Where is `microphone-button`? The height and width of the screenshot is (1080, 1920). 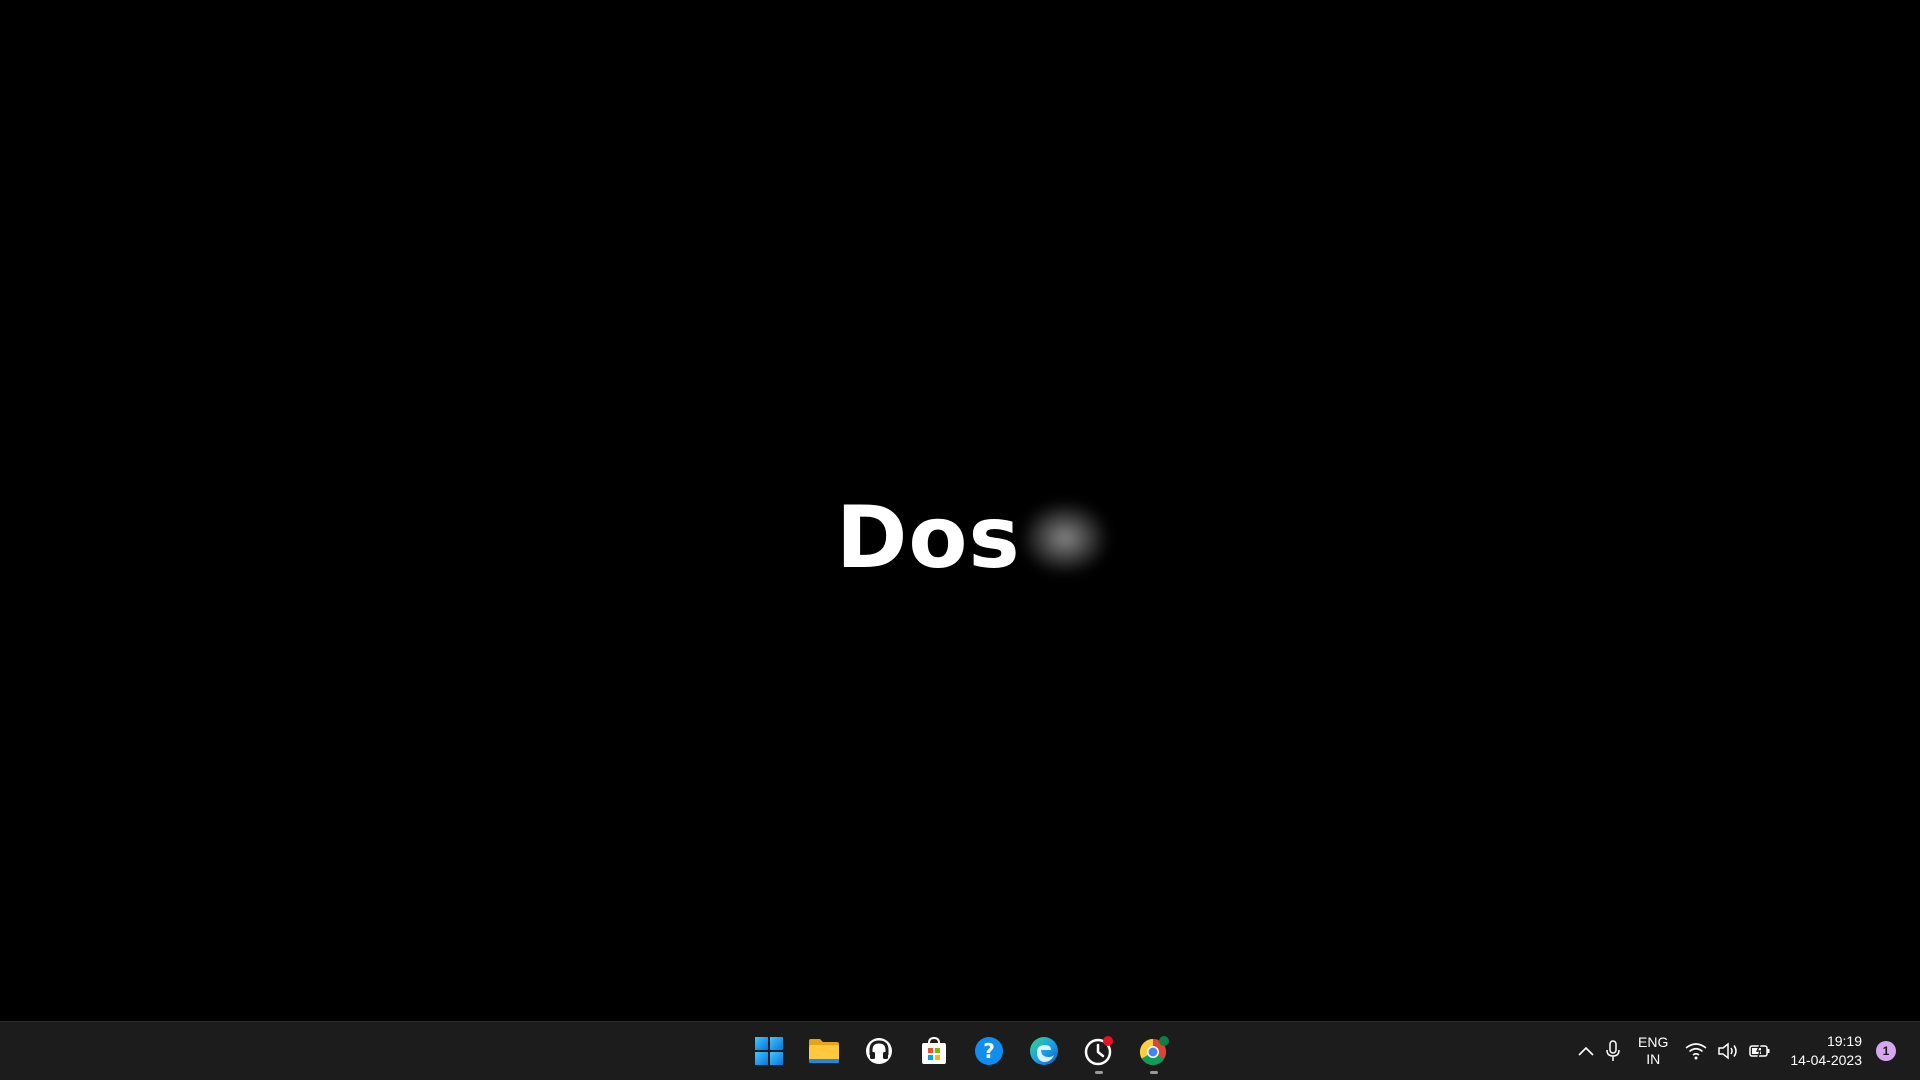
microphone-button is located at coordinates (1613, 1051).